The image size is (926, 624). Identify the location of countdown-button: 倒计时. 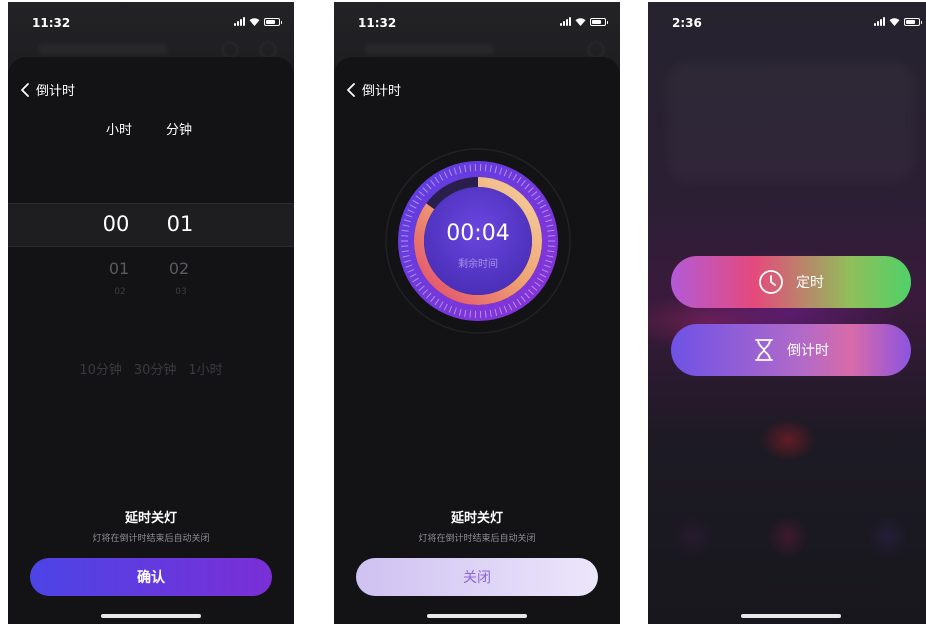
(791, 350).